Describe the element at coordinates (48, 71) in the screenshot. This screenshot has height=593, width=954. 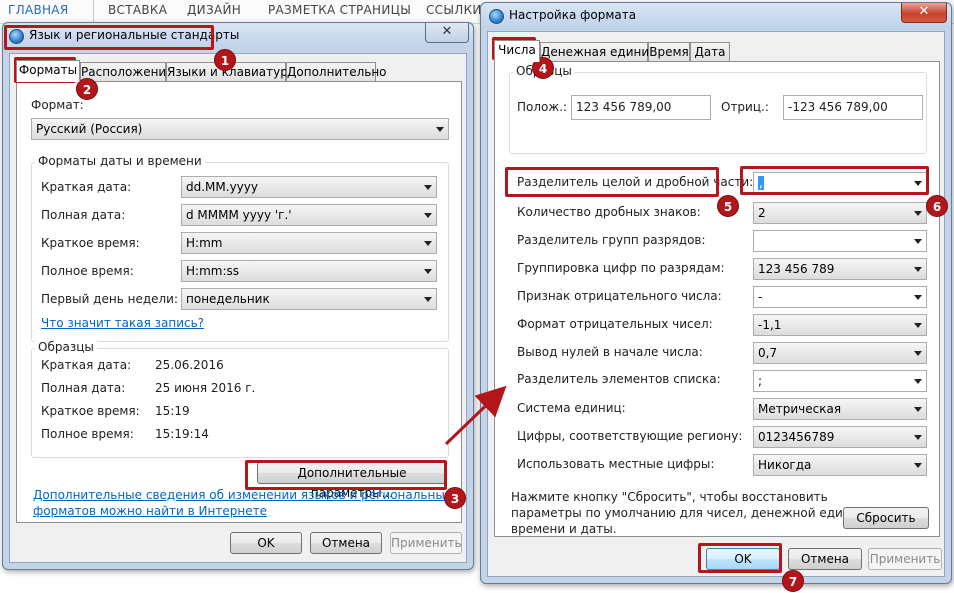
I see `tab-formats: Форматы` at that location.